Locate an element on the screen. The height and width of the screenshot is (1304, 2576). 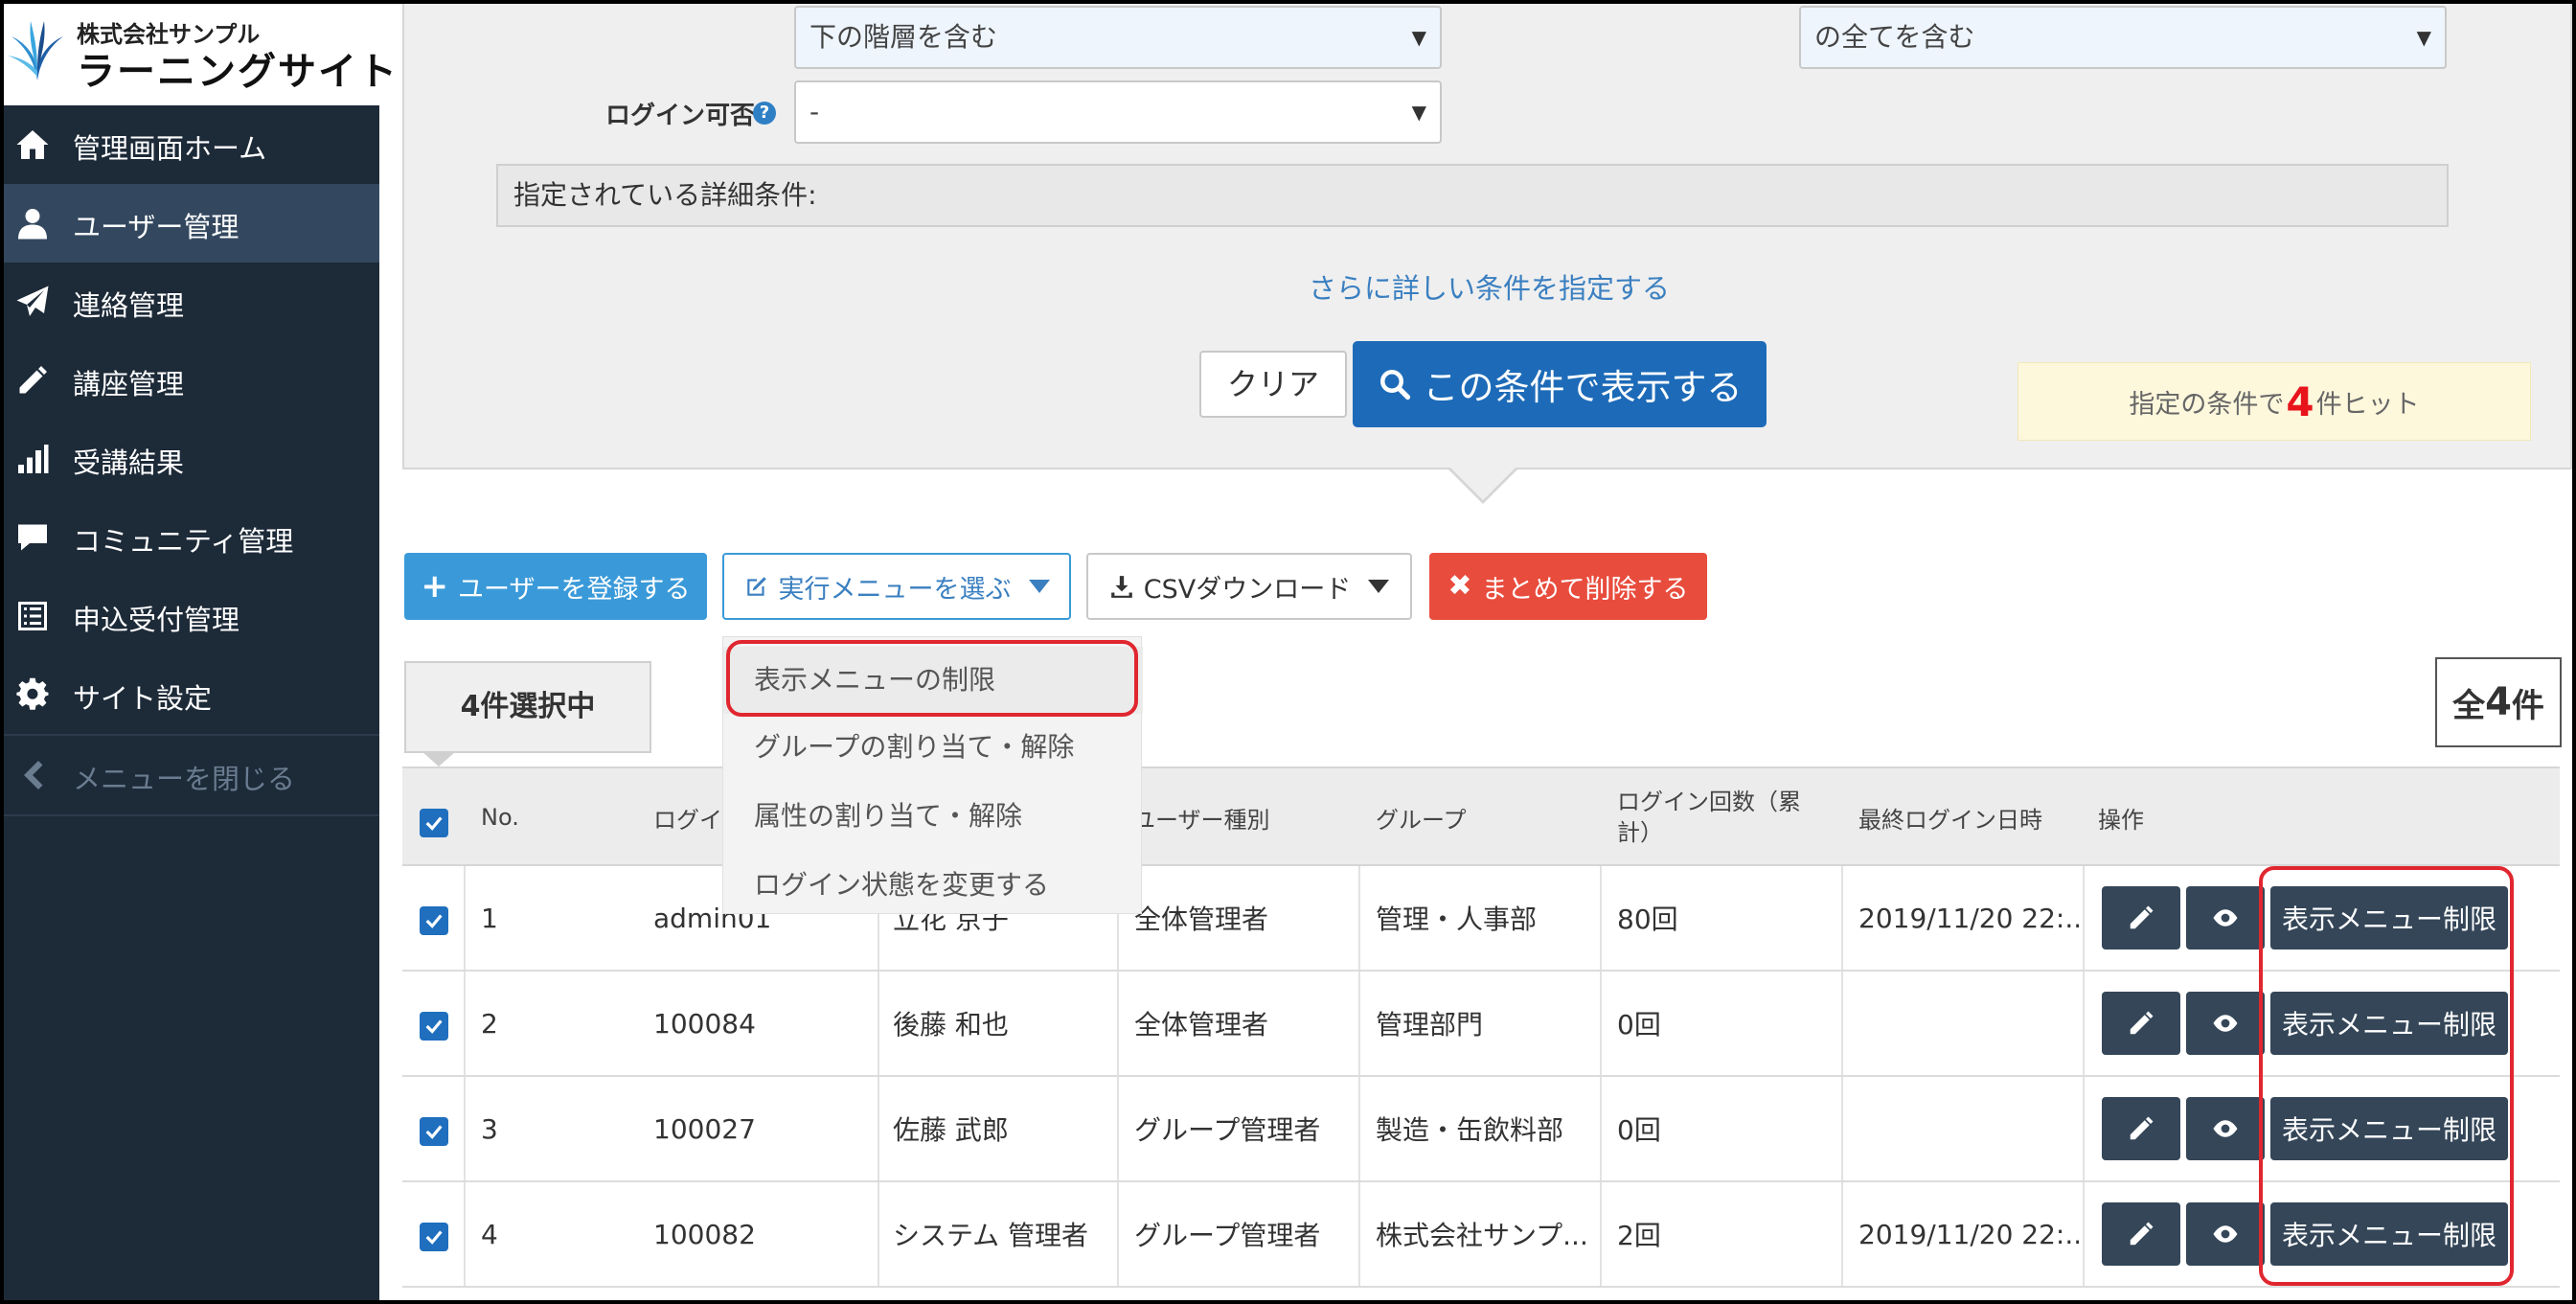
selected-count: 4件選択中 is located at coordinates (527, 707).